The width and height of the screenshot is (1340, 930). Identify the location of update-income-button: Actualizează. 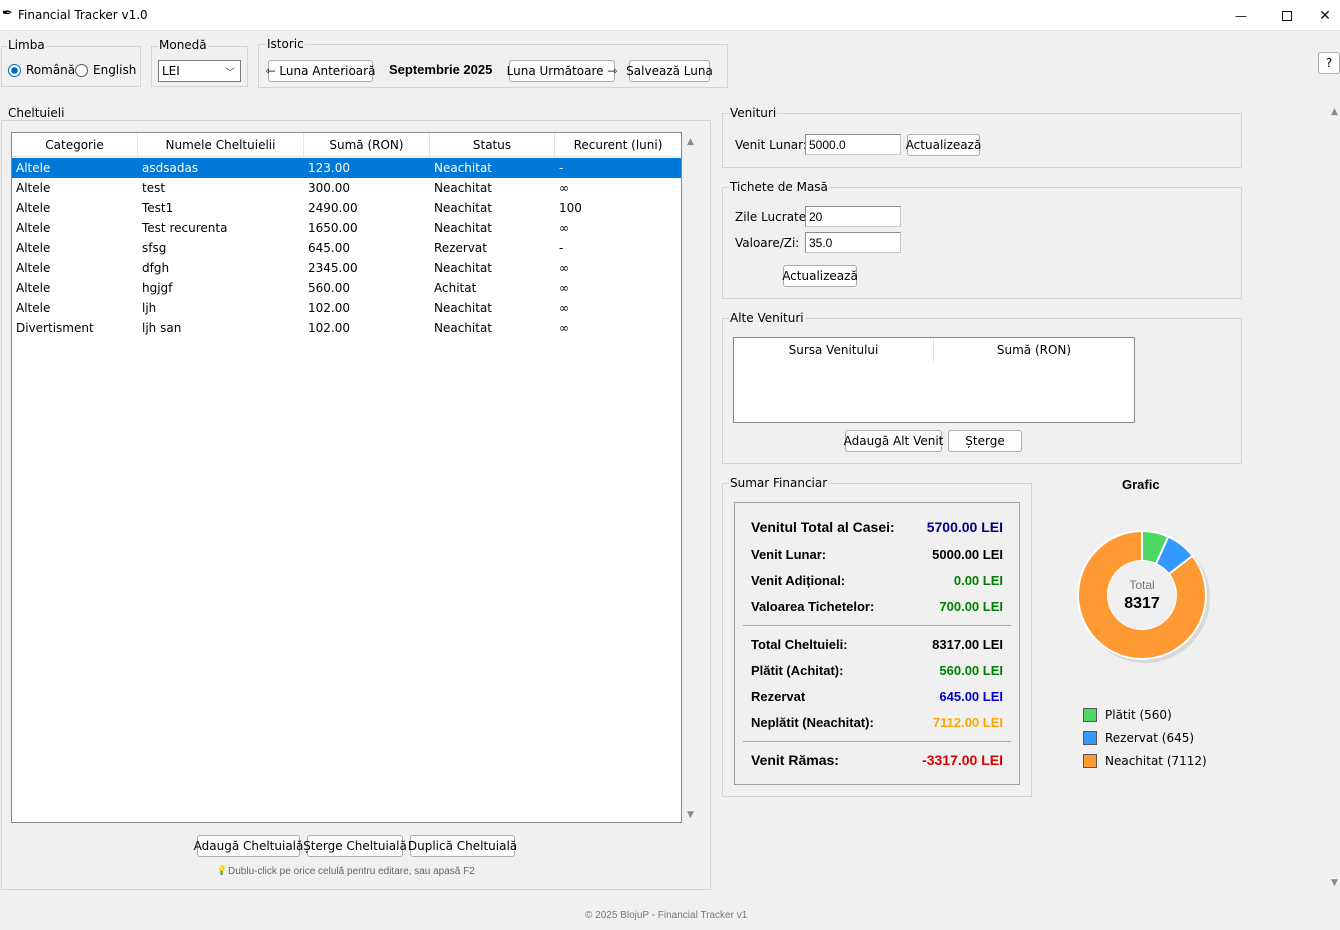
(943, 145).